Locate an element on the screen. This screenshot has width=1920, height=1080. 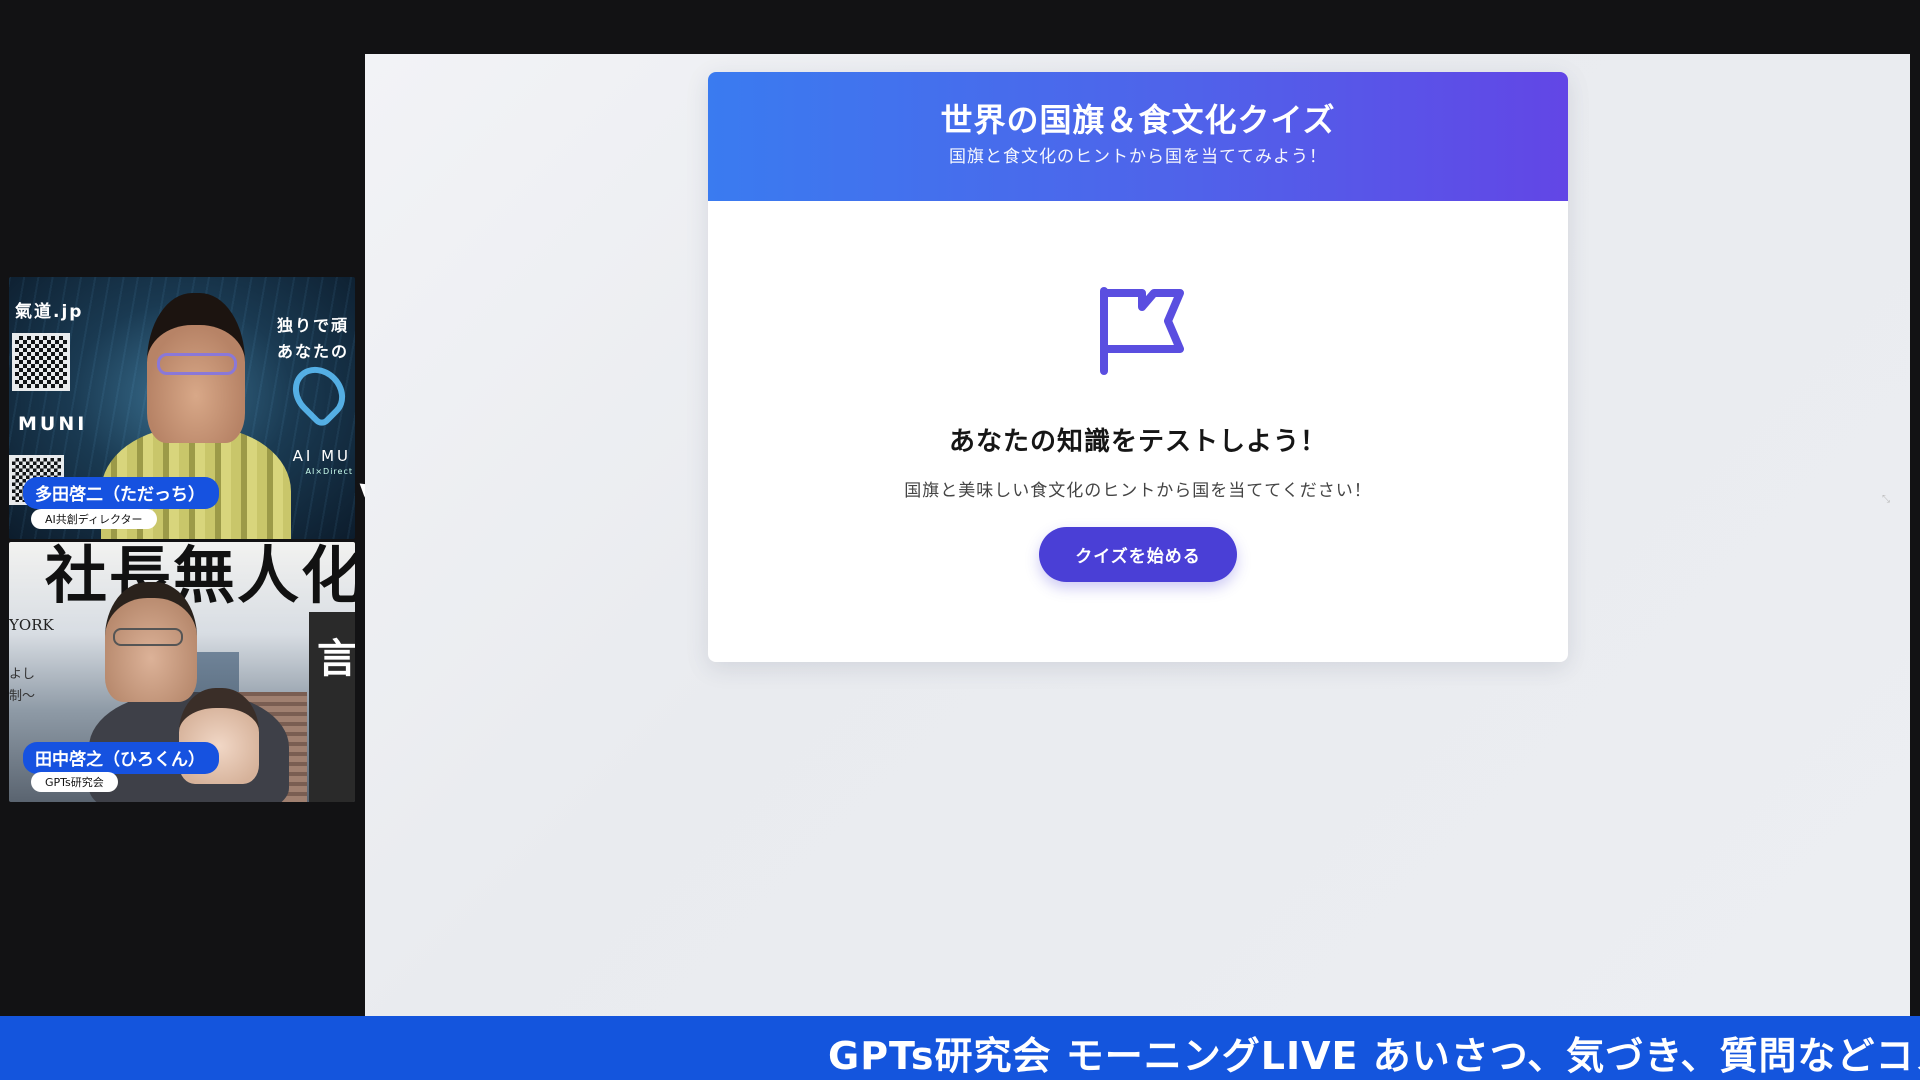
quiz-title: 世界の国旗＆食文化クイズ is located at coordinates (1138, 120).